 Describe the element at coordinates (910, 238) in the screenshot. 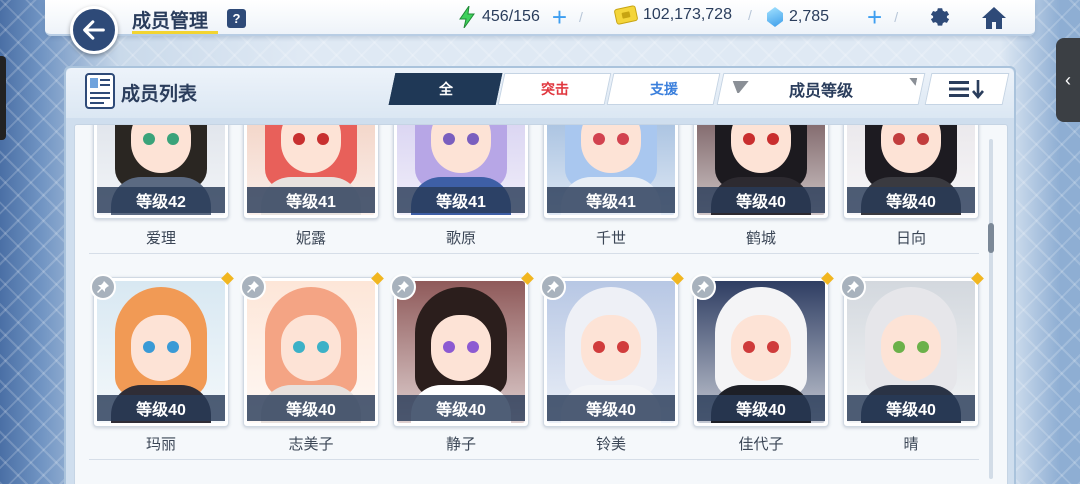

I see `student-name: 日向` at that location.